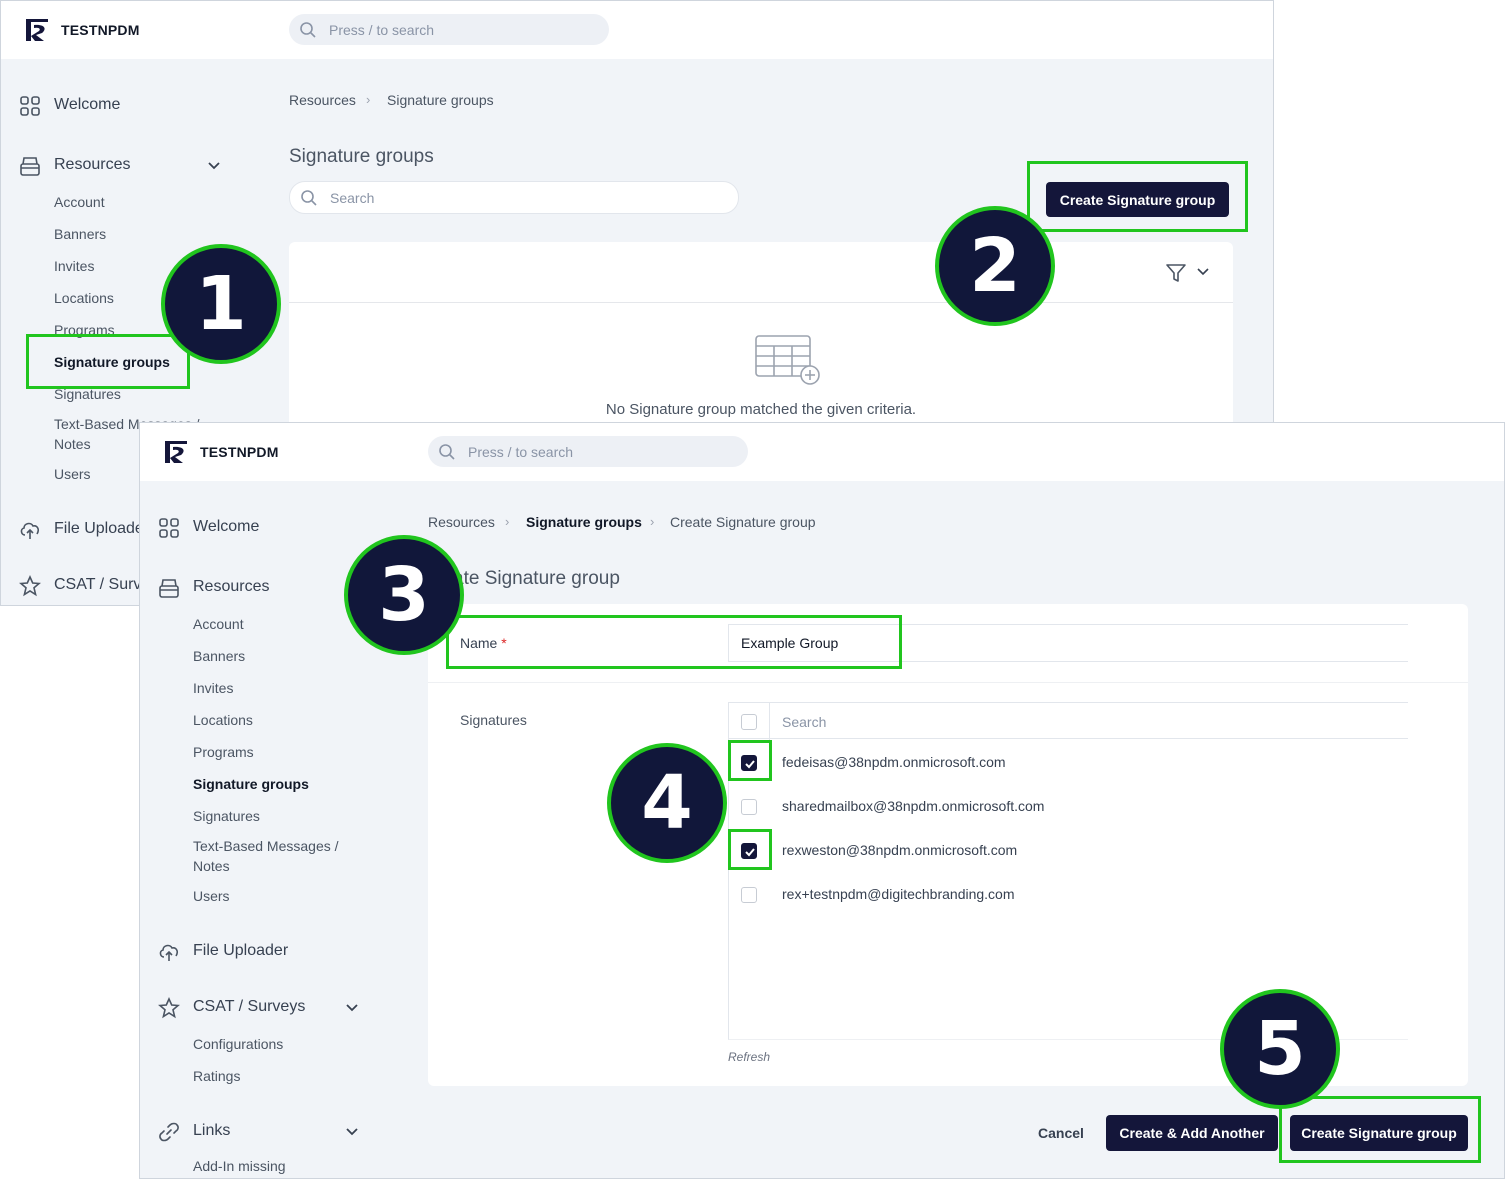 The width and height of the screenshot is (1505, 1179). I want to click on select-all-checkbox, so click(749, 722).